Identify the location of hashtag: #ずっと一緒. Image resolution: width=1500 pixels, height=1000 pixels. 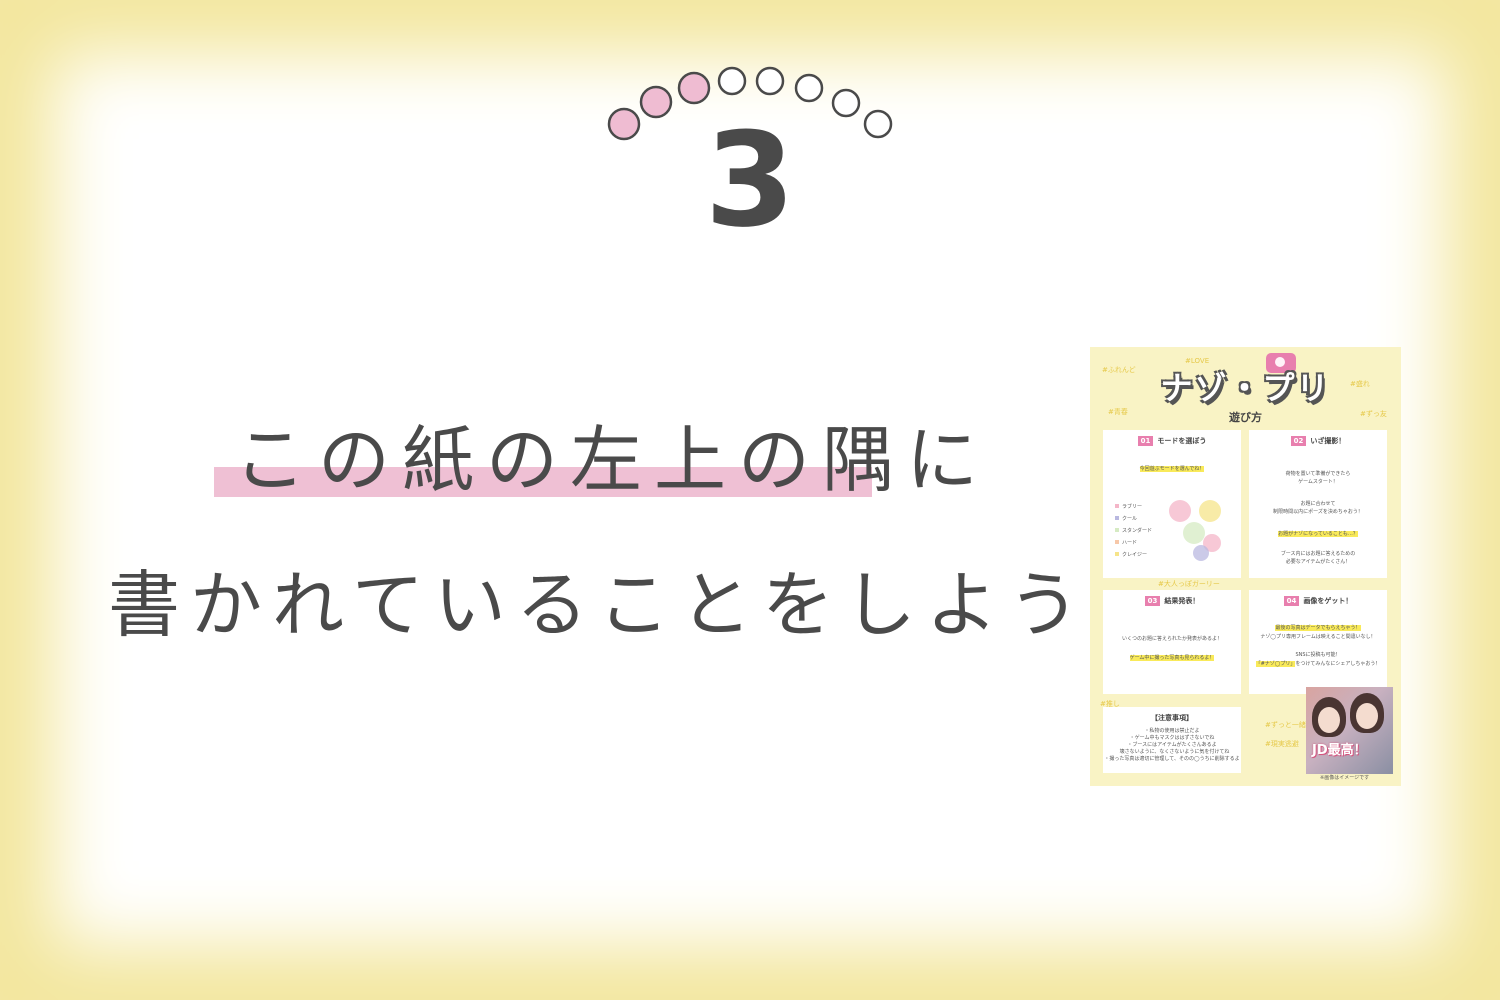
(1285, 725).